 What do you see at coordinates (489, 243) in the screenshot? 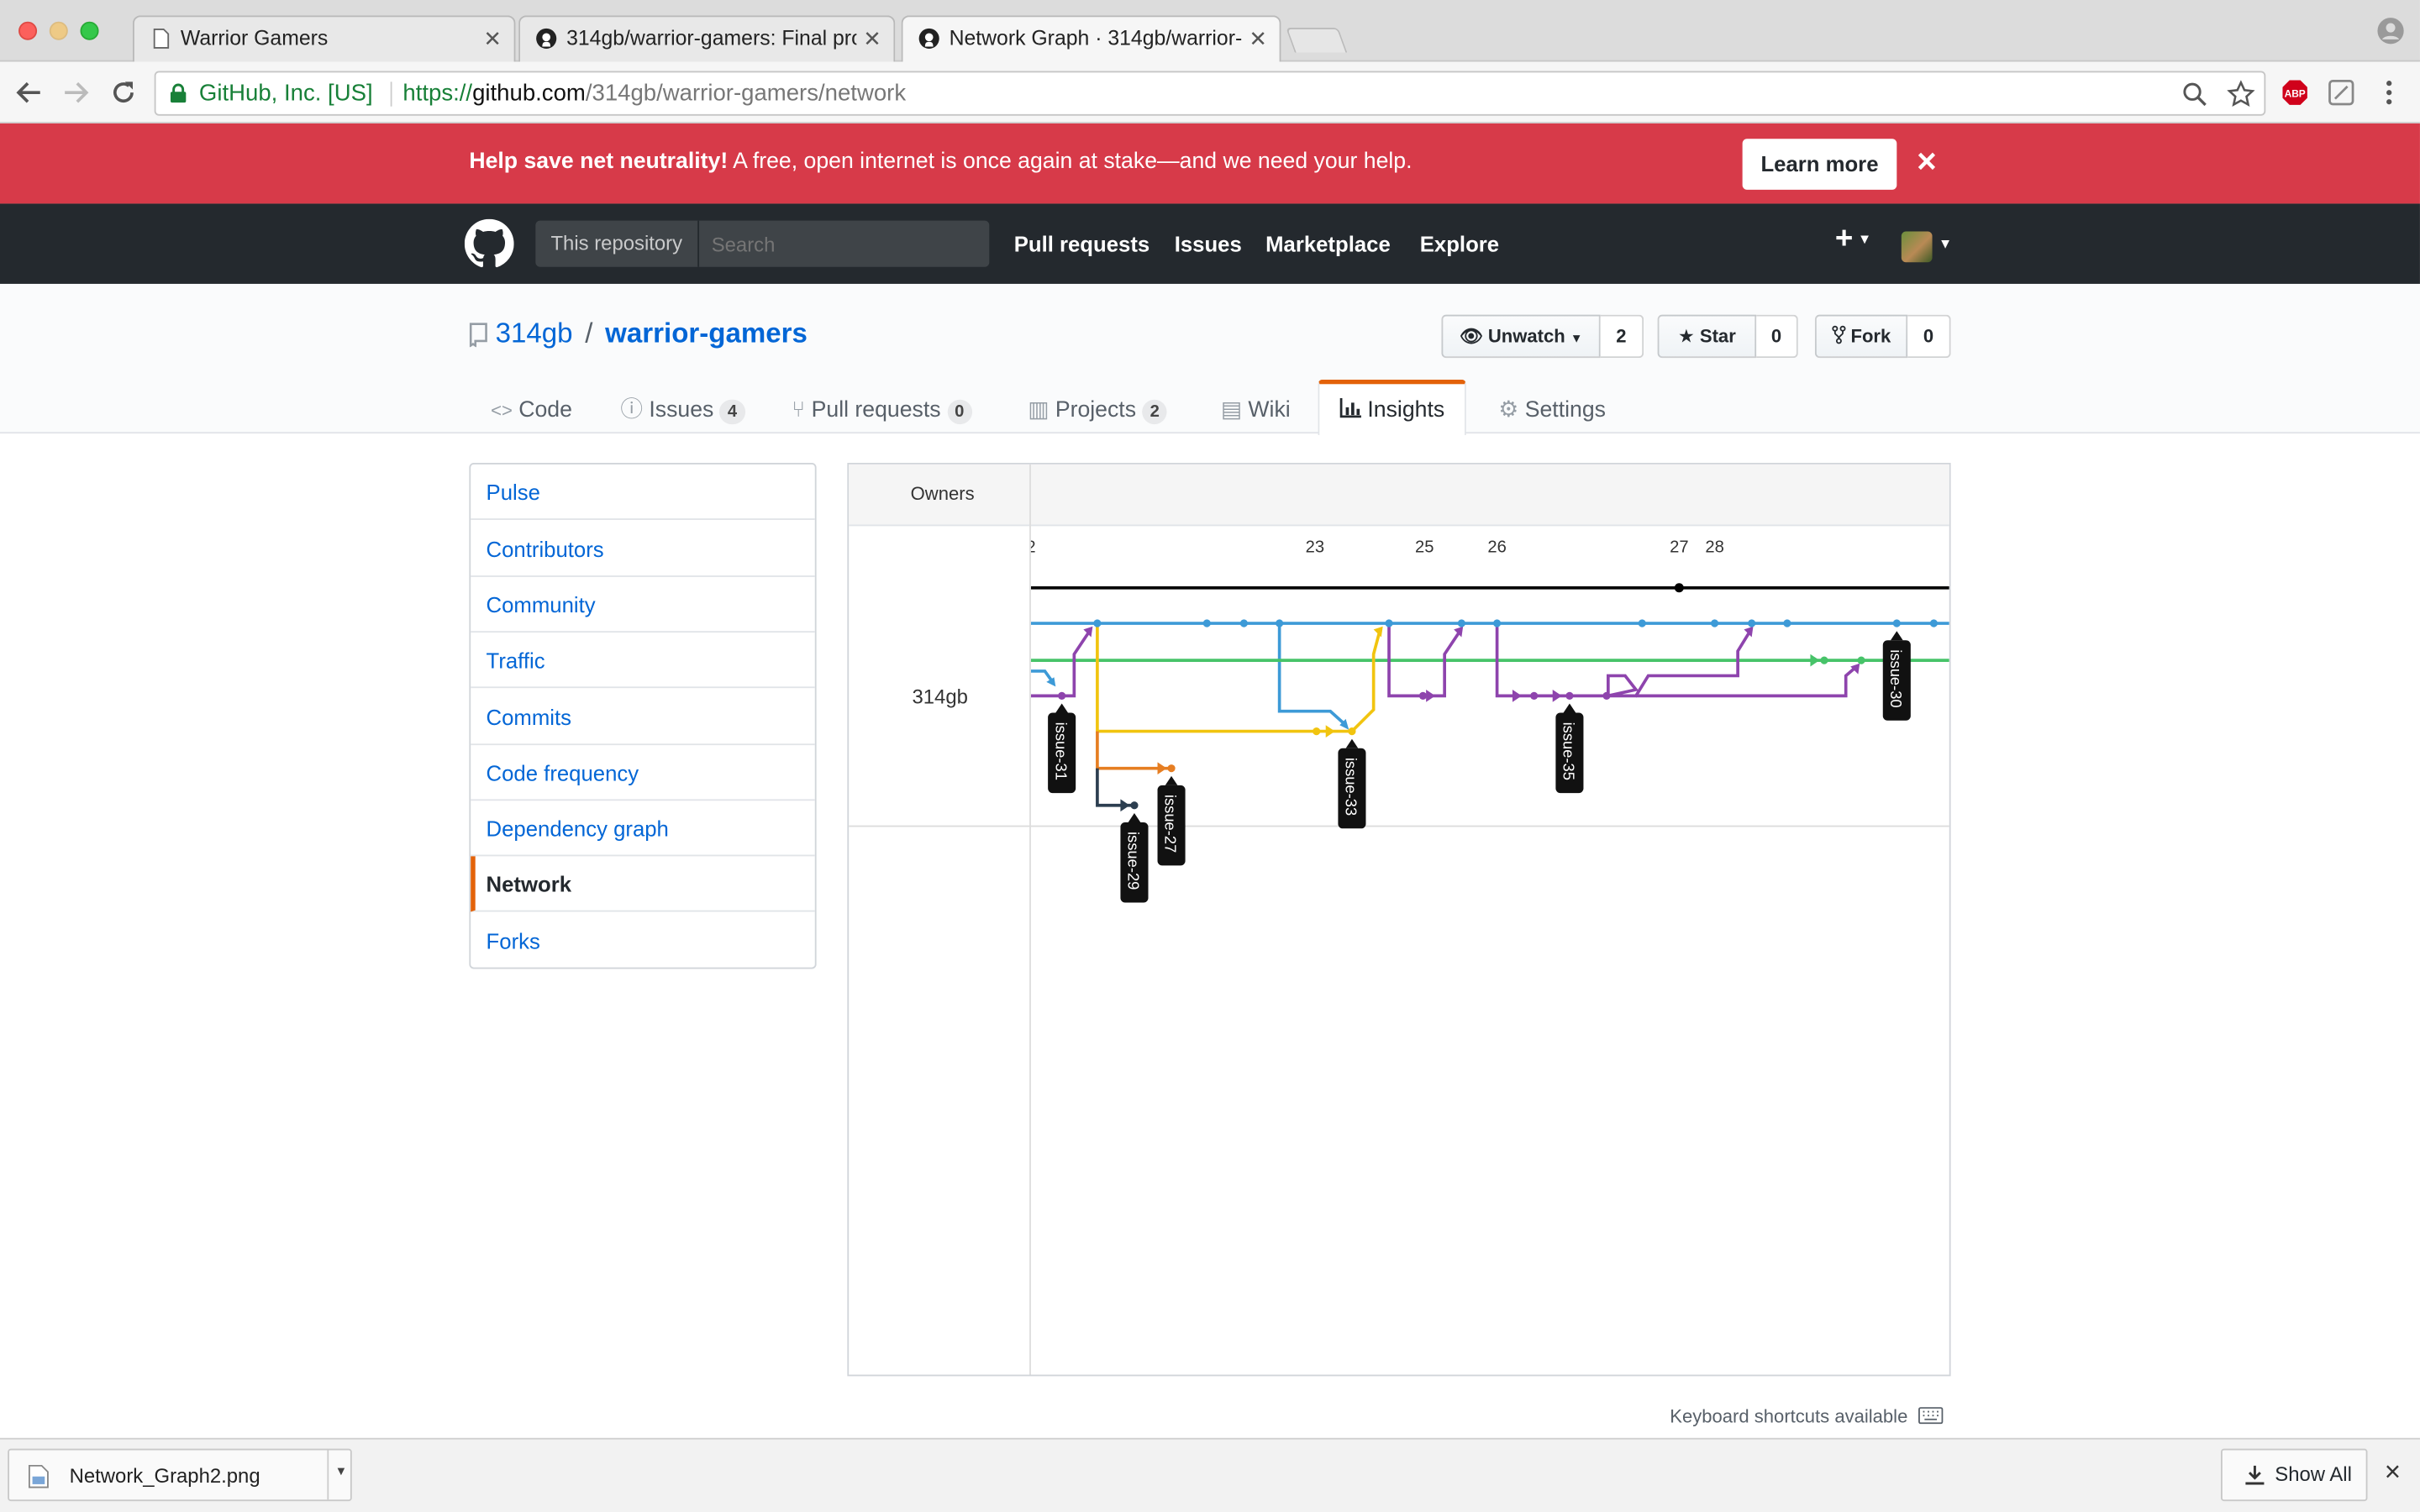
I see `github-logo-icon` at bounding box center [489, 243].